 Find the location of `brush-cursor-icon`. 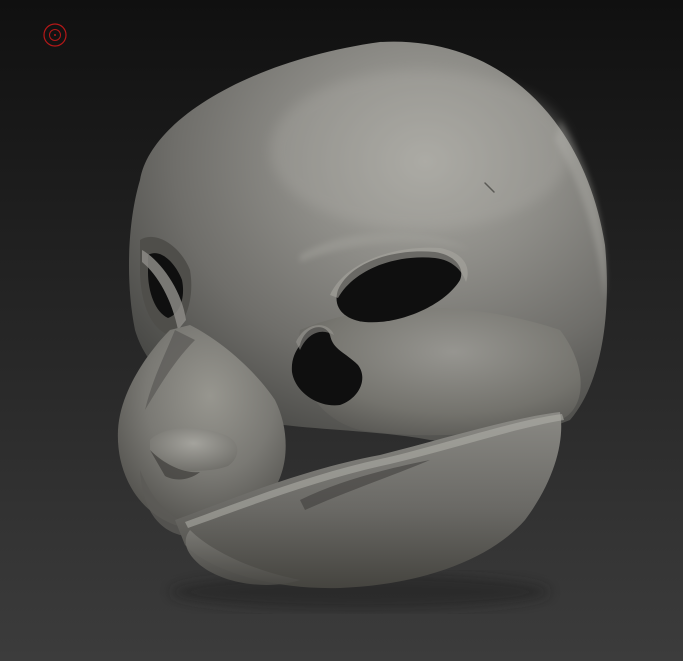

brush-cursor-icon is located at coordinates (55, 35).